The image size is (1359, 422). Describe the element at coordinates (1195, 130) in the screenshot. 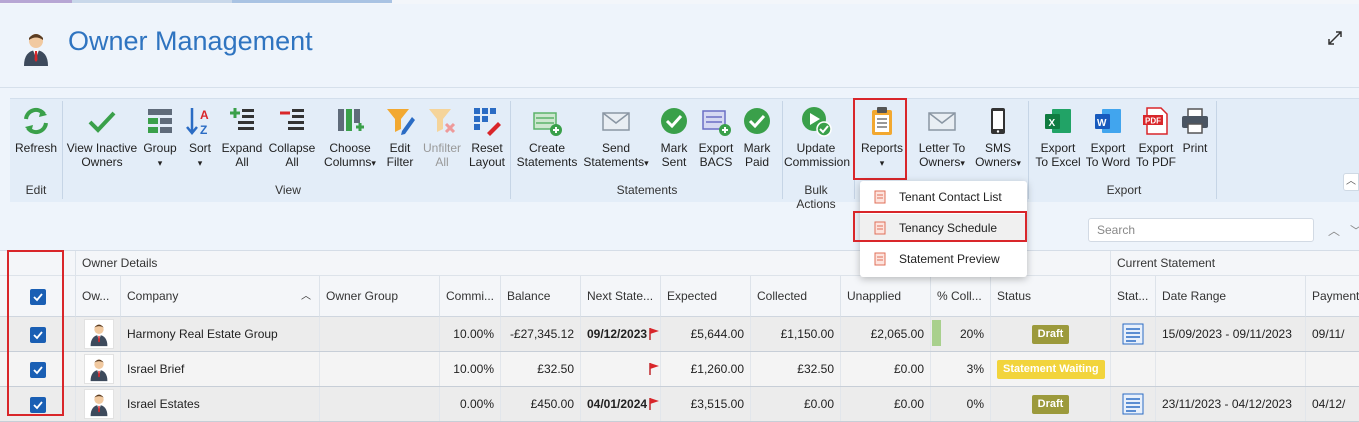

I see `print-button: Print` at that location.